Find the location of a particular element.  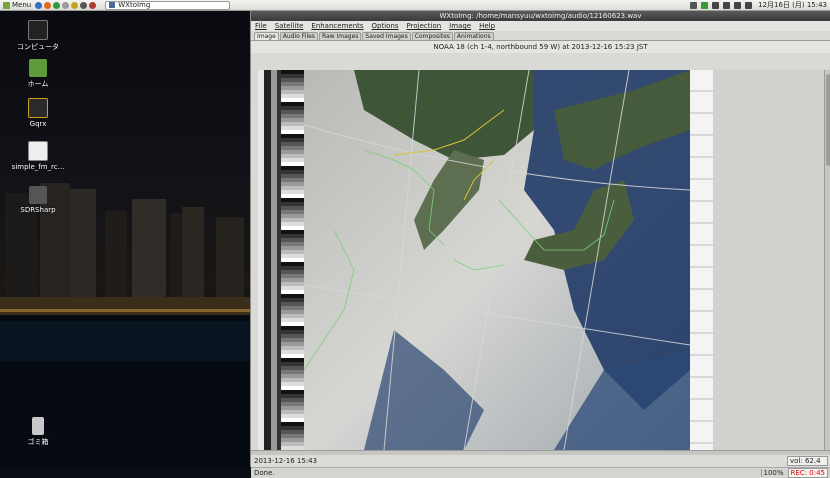

computer-icon is located at coordinates (38, 30).